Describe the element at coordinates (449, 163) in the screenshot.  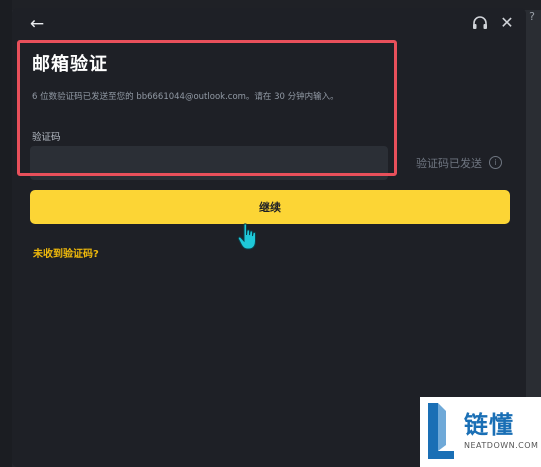
I see `code-sent-status: 验证码已发送` at that location.